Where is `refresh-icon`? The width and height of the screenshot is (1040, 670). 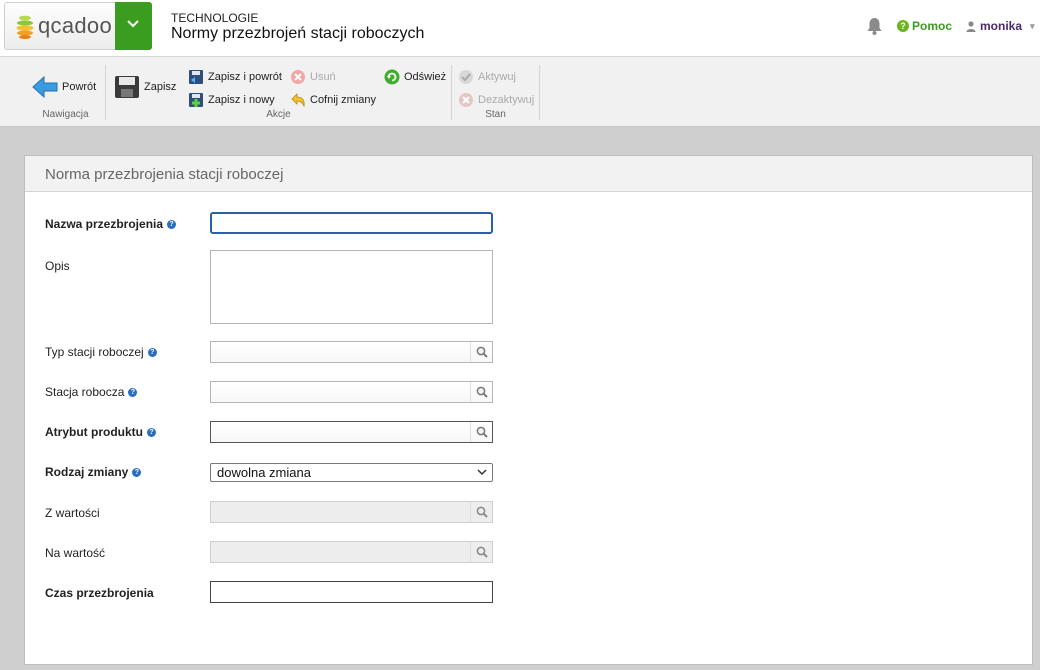
refresh-icon is located at coordinates (392, 77).